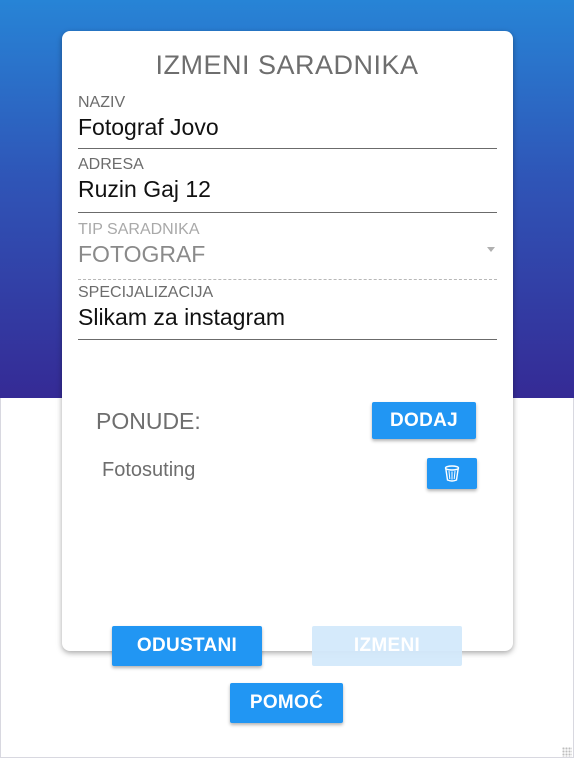  Describe the element at coordinates (287, 148) in the screenshot. I see `naziv-underline` at that location.